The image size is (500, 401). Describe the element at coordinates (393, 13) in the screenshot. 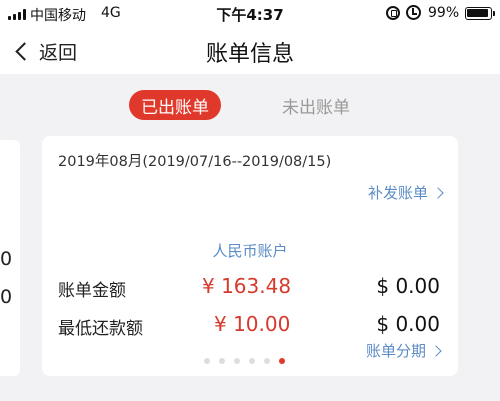

I see `orientation-lock-icon` at that location.